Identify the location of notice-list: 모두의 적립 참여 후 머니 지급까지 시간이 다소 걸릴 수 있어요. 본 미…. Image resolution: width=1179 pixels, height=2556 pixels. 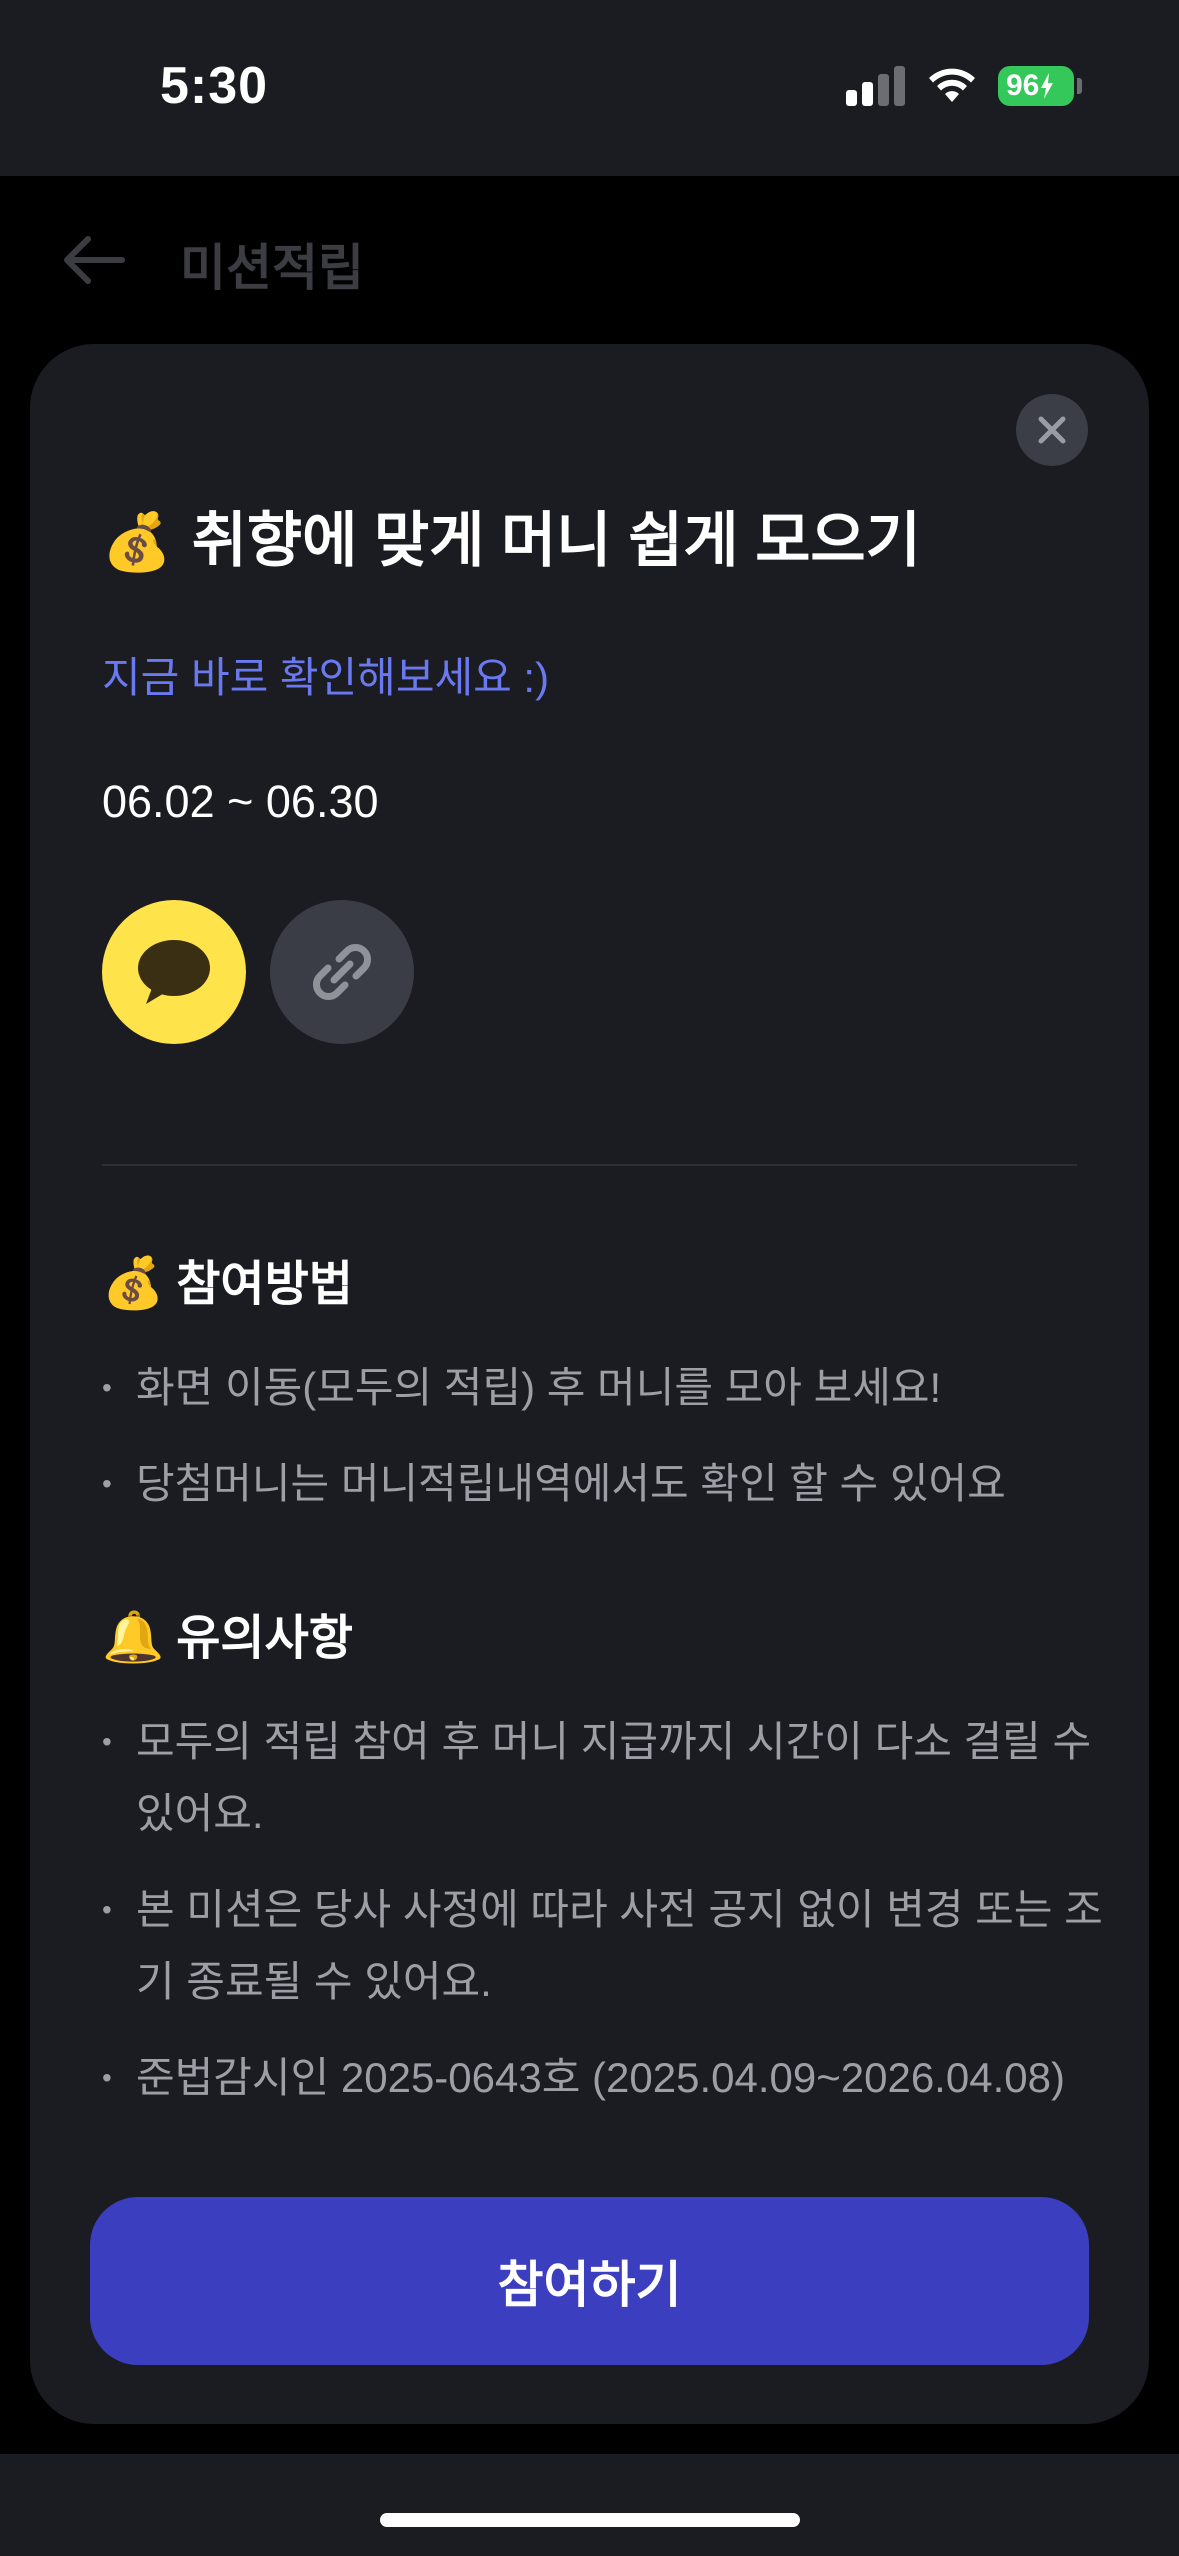
(607, 1922).